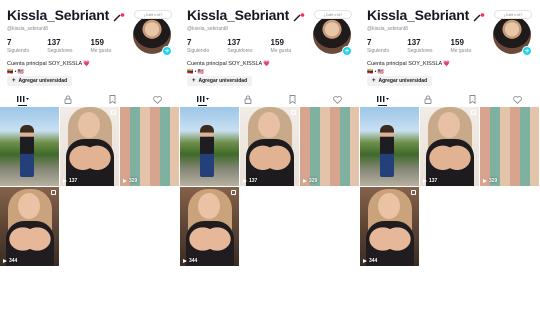 This screenshot has width=540, height=320. I want to click on stat-label: Me gusta, so click(281, 51).